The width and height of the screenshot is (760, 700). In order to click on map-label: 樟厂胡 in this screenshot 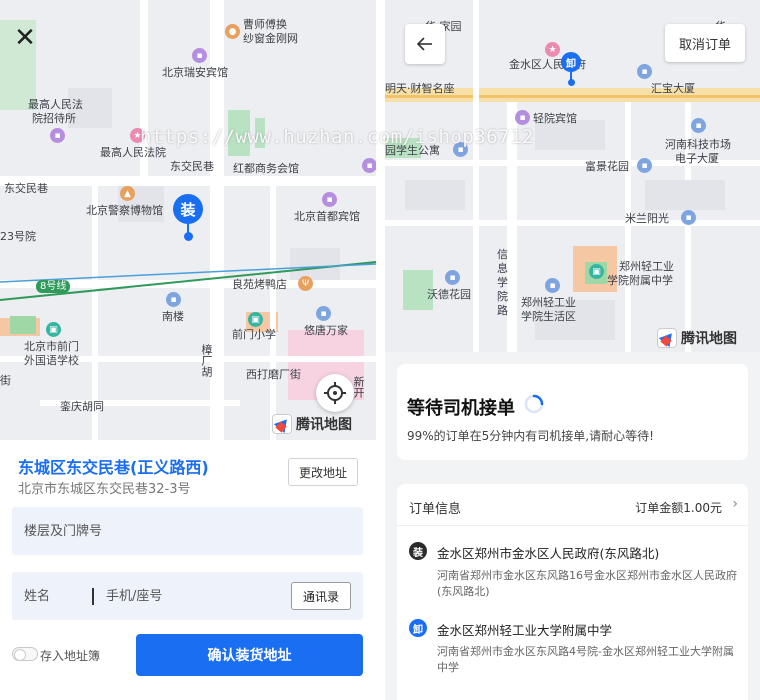, I will do `click(206, 360)`.